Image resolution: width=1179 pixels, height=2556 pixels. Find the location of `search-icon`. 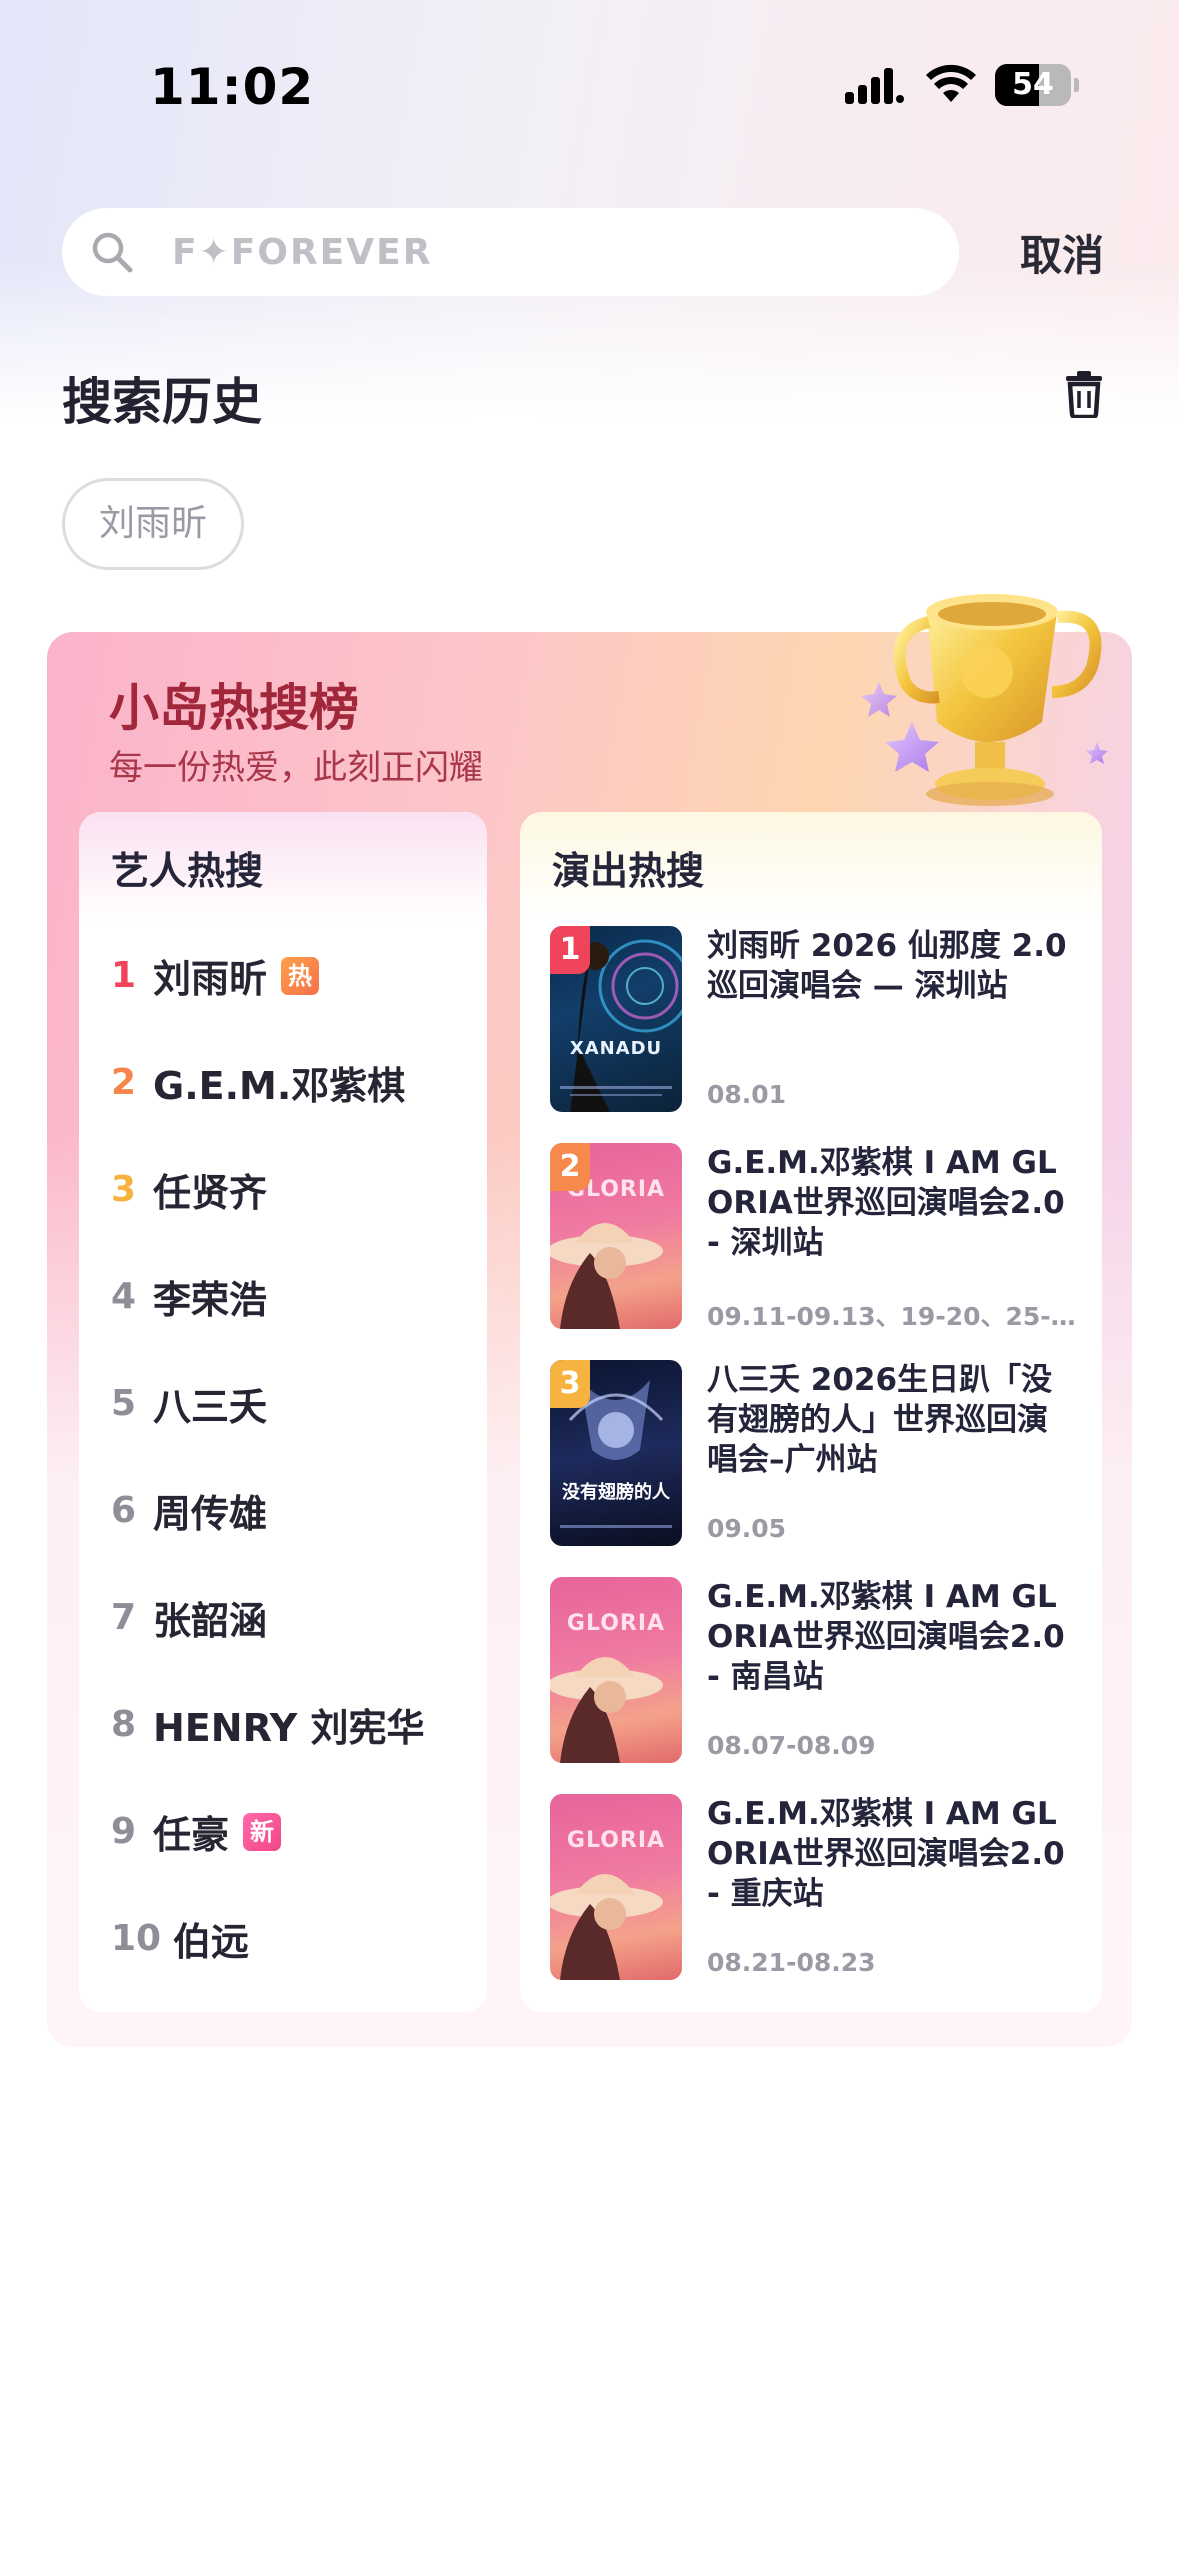

search-icon is located at coordinates (112, 252).